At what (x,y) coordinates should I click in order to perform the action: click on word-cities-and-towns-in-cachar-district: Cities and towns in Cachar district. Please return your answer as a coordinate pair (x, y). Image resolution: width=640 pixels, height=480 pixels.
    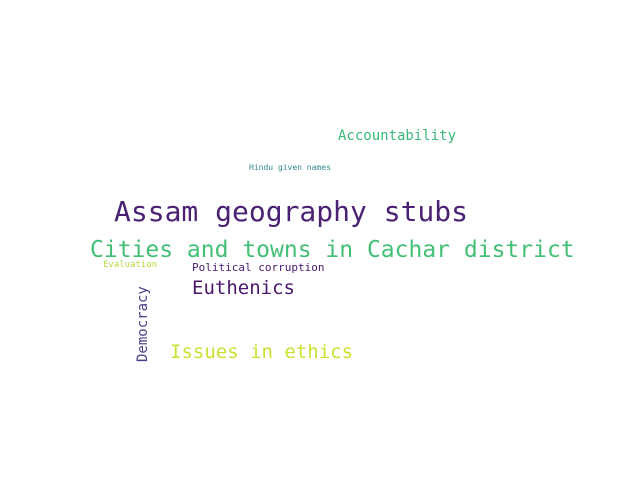
    Looking at the image, I should click on (332, 250).